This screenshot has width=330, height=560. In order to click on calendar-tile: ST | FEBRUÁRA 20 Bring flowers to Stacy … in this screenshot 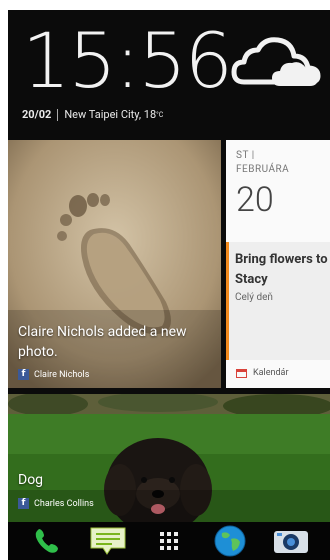, I will do `click(278, 264)`.